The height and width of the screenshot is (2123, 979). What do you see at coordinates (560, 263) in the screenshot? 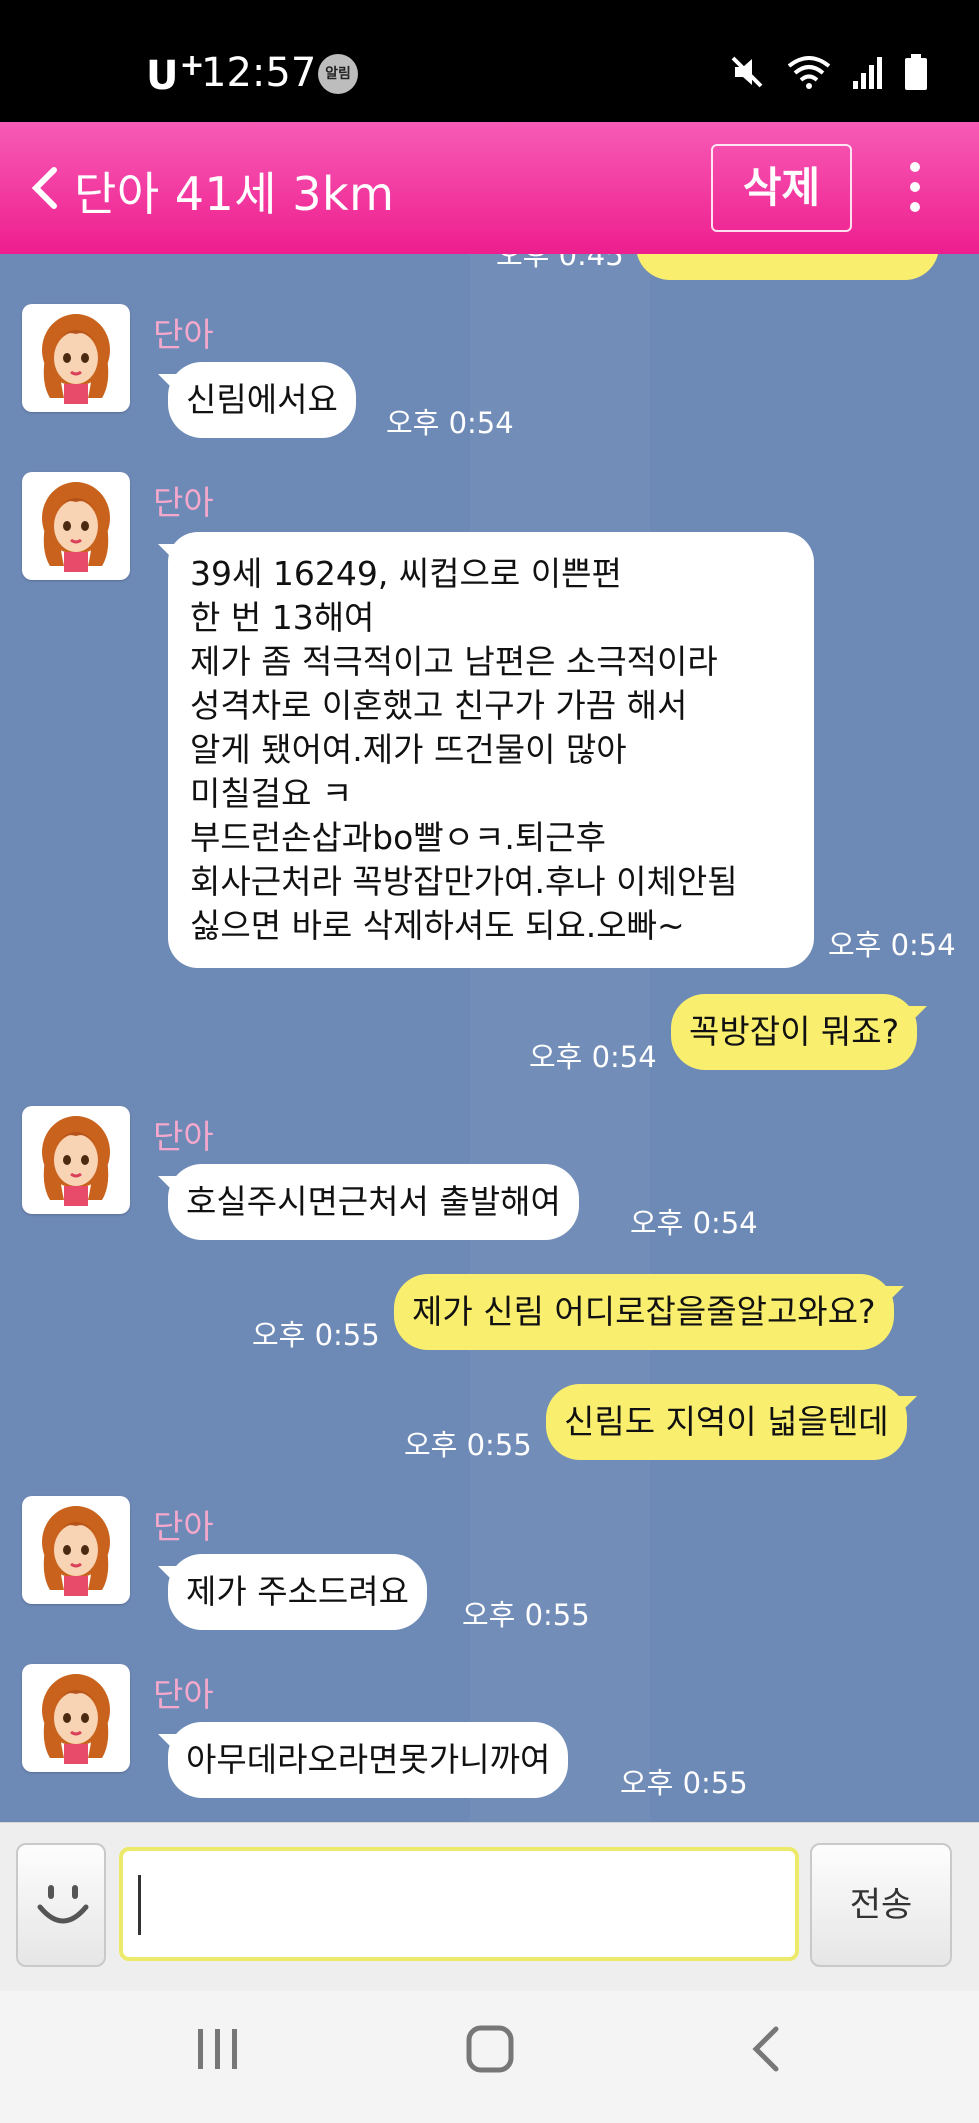
I see `message-time: 오후 0:45` at bounding box center [560, 263].